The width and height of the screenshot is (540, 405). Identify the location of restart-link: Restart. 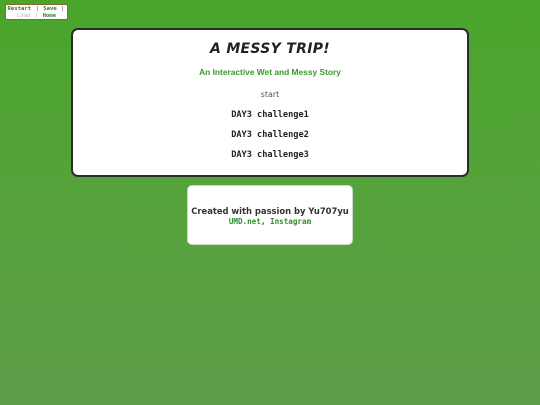
(20, 9).